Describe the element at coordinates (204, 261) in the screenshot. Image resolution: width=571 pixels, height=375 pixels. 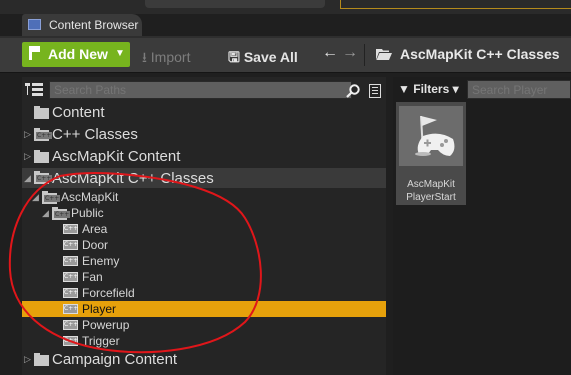
I see `tree-item-class: C++ Enemy` at that location.